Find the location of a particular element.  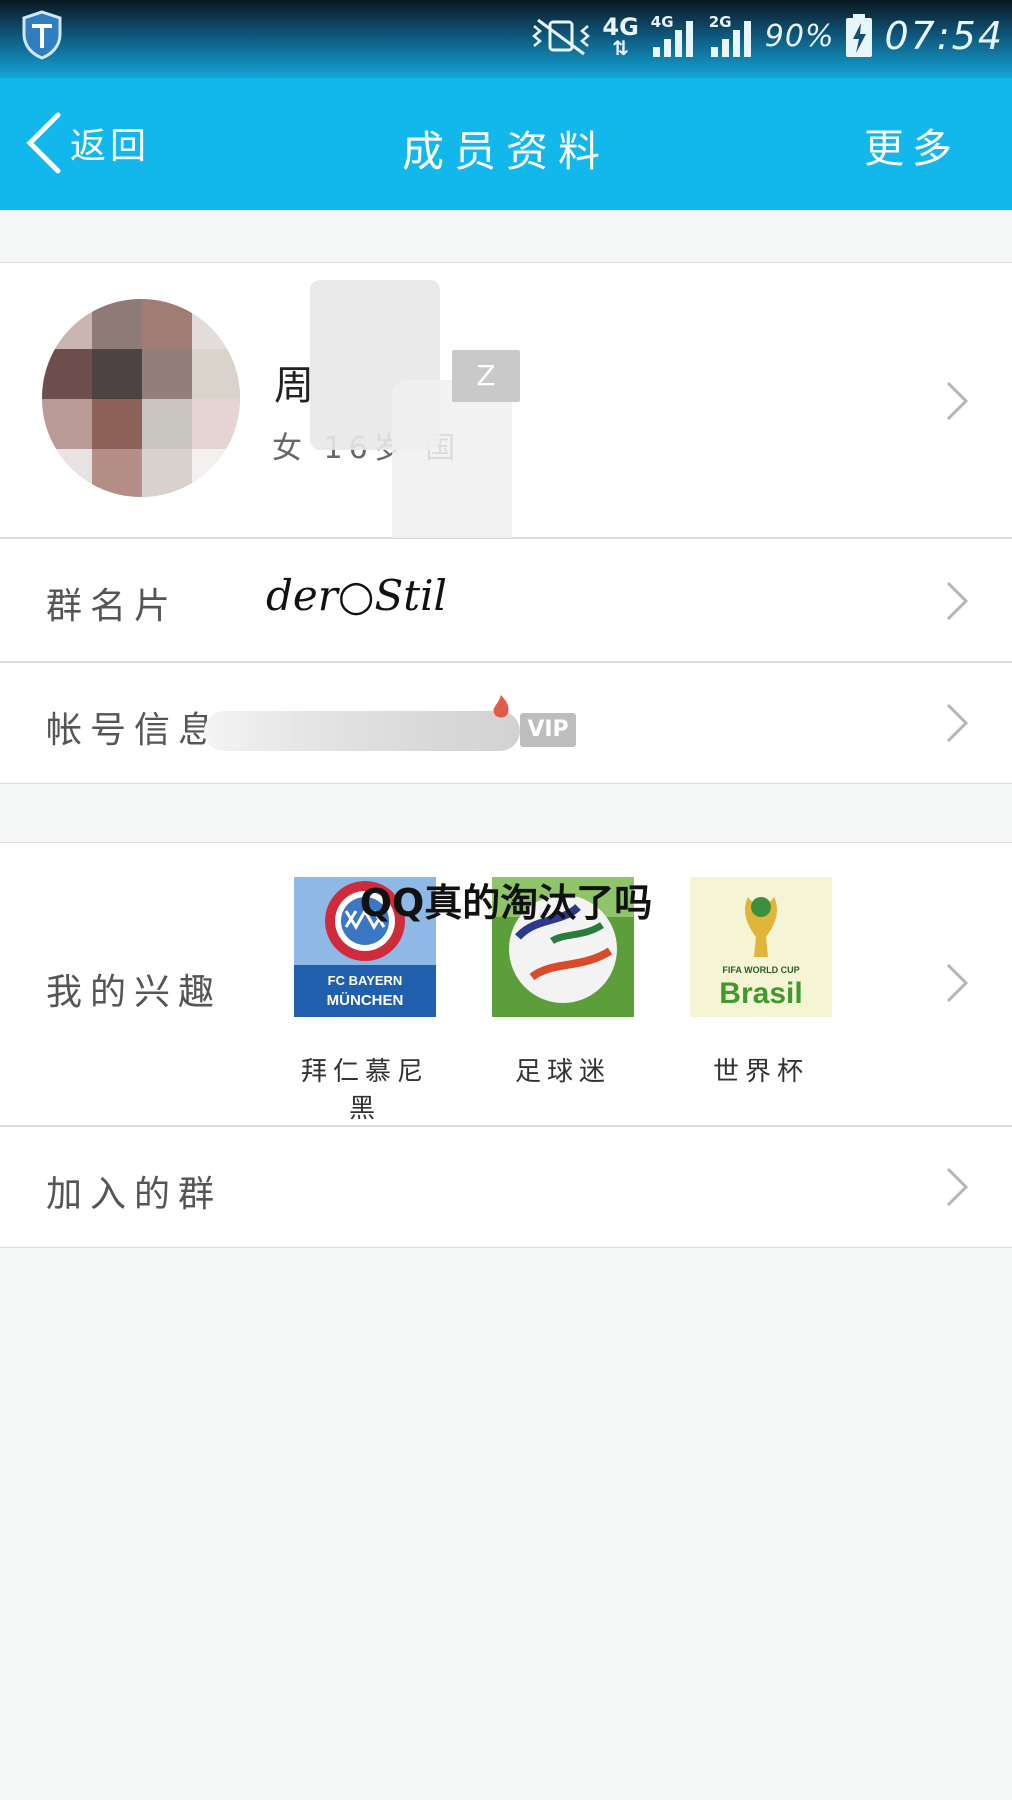

account-info-row: 帐号信息 VIP is located at coordinates (506, 723).